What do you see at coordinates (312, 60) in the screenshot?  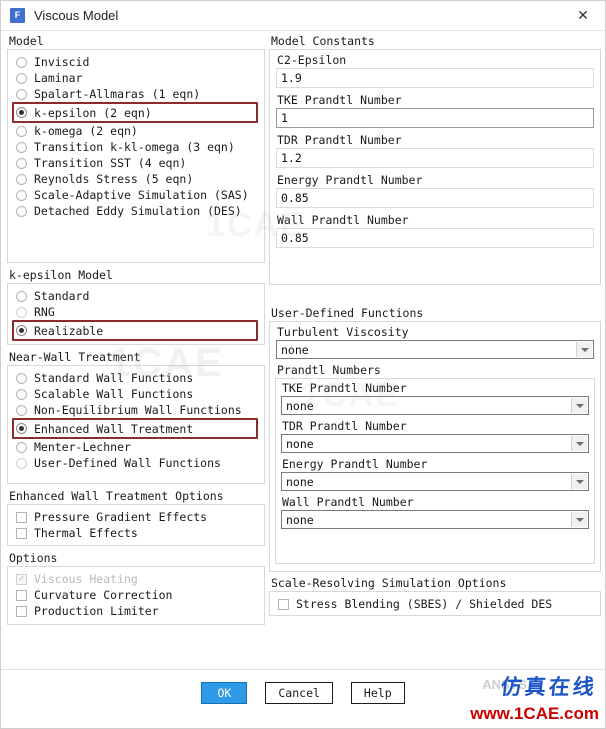 I see `field-label-c2-epsilon: C2-Epsilon` at bounding box center [312, 60].